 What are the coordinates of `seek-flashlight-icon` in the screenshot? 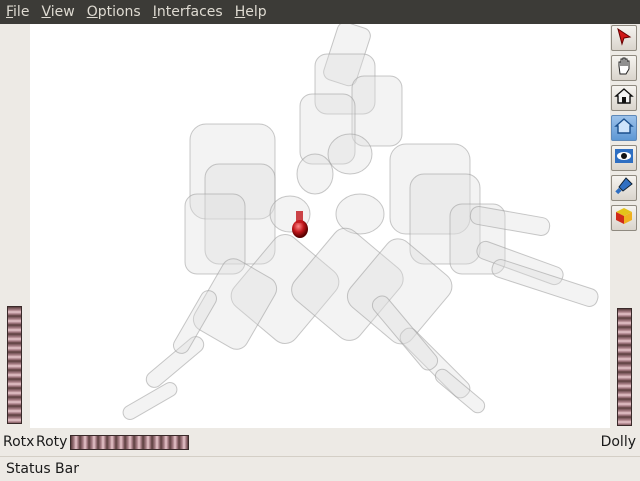 It's located at (624, 188).